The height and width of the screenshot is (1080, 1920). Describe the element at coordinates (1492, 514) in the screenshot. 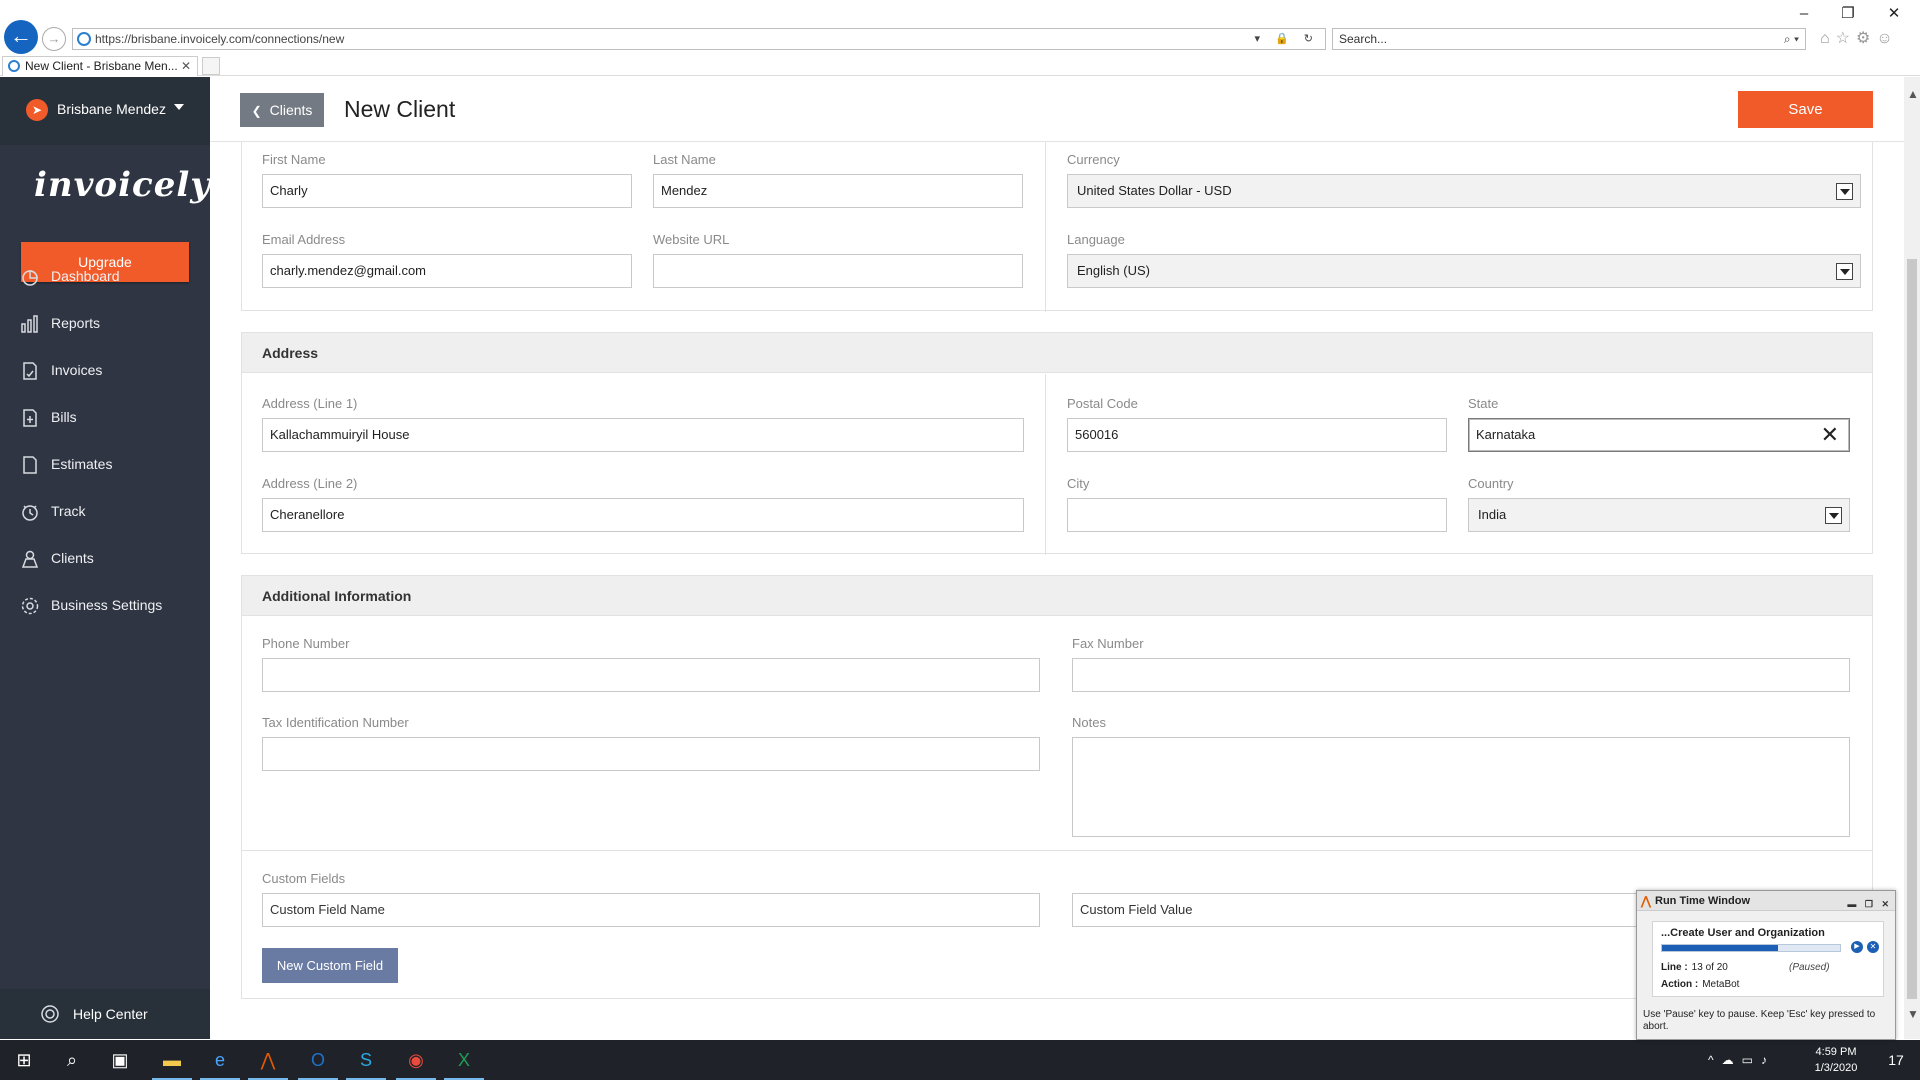

I see `country-value: India` at that location.